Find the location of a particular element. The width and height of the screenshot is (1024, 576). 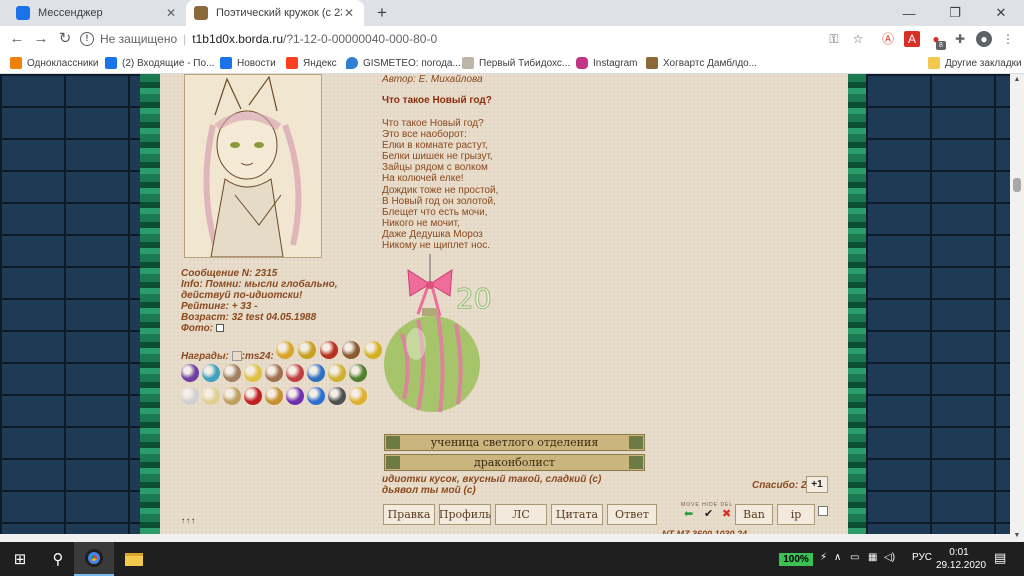

file-explorer-icon is located at coordinates (134, 559).